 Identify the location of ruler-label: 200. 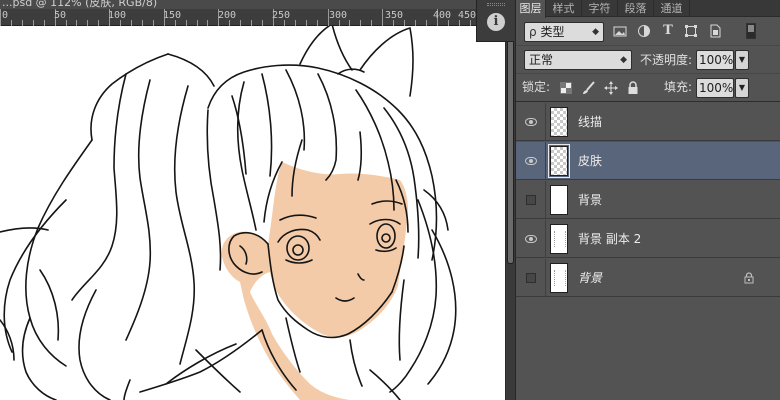
(227, 15).